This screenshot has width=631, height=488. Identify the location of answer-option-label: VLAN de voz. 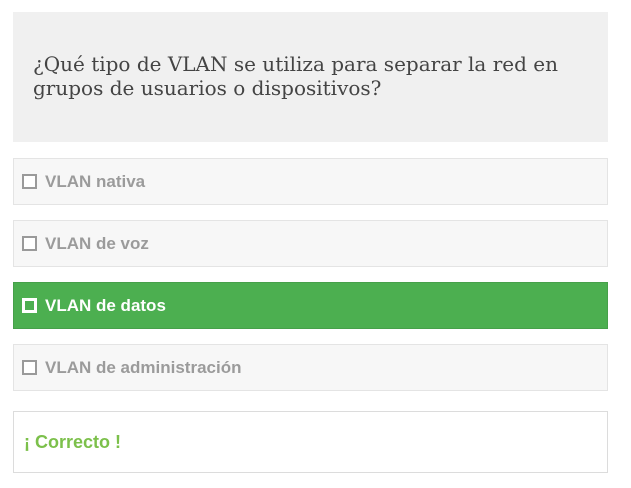
(97, 243).